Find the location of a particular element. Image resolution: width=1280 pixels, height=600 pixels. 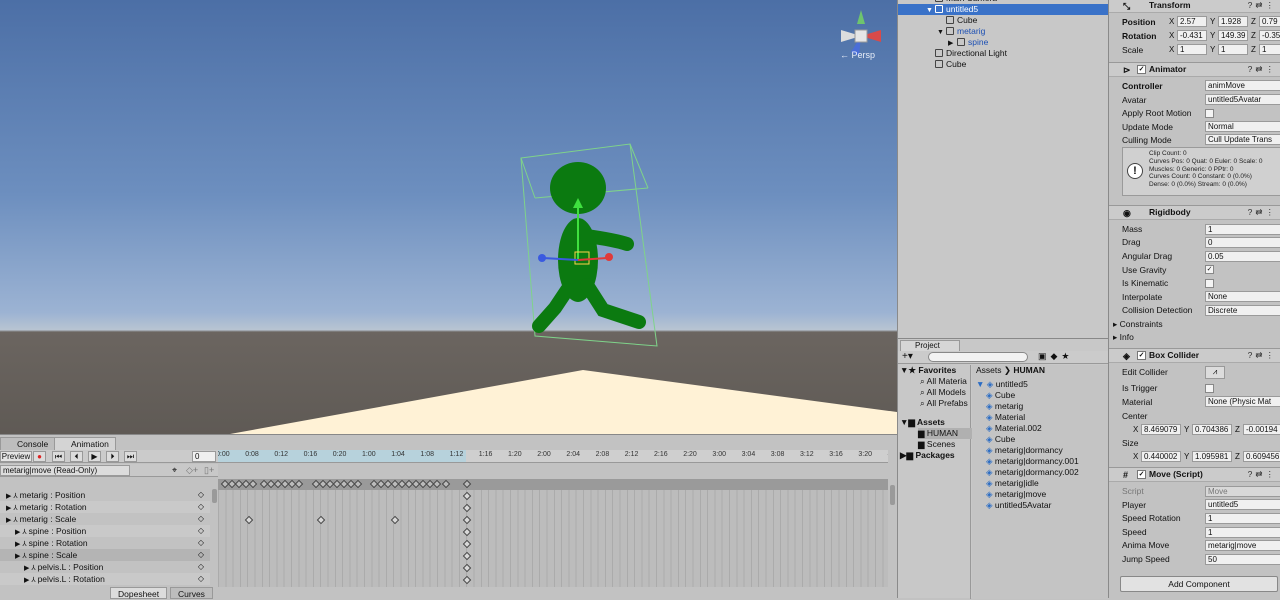

is-kinematic-checkbox is located at coordinates (1209, 283).